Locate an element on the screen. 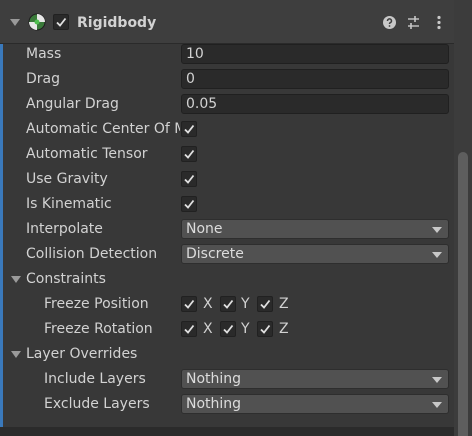 Image resolution: width=472 pixels, height=436 pixels. constraints-foldout-arrow-icon is located at coordinates (16, 279).